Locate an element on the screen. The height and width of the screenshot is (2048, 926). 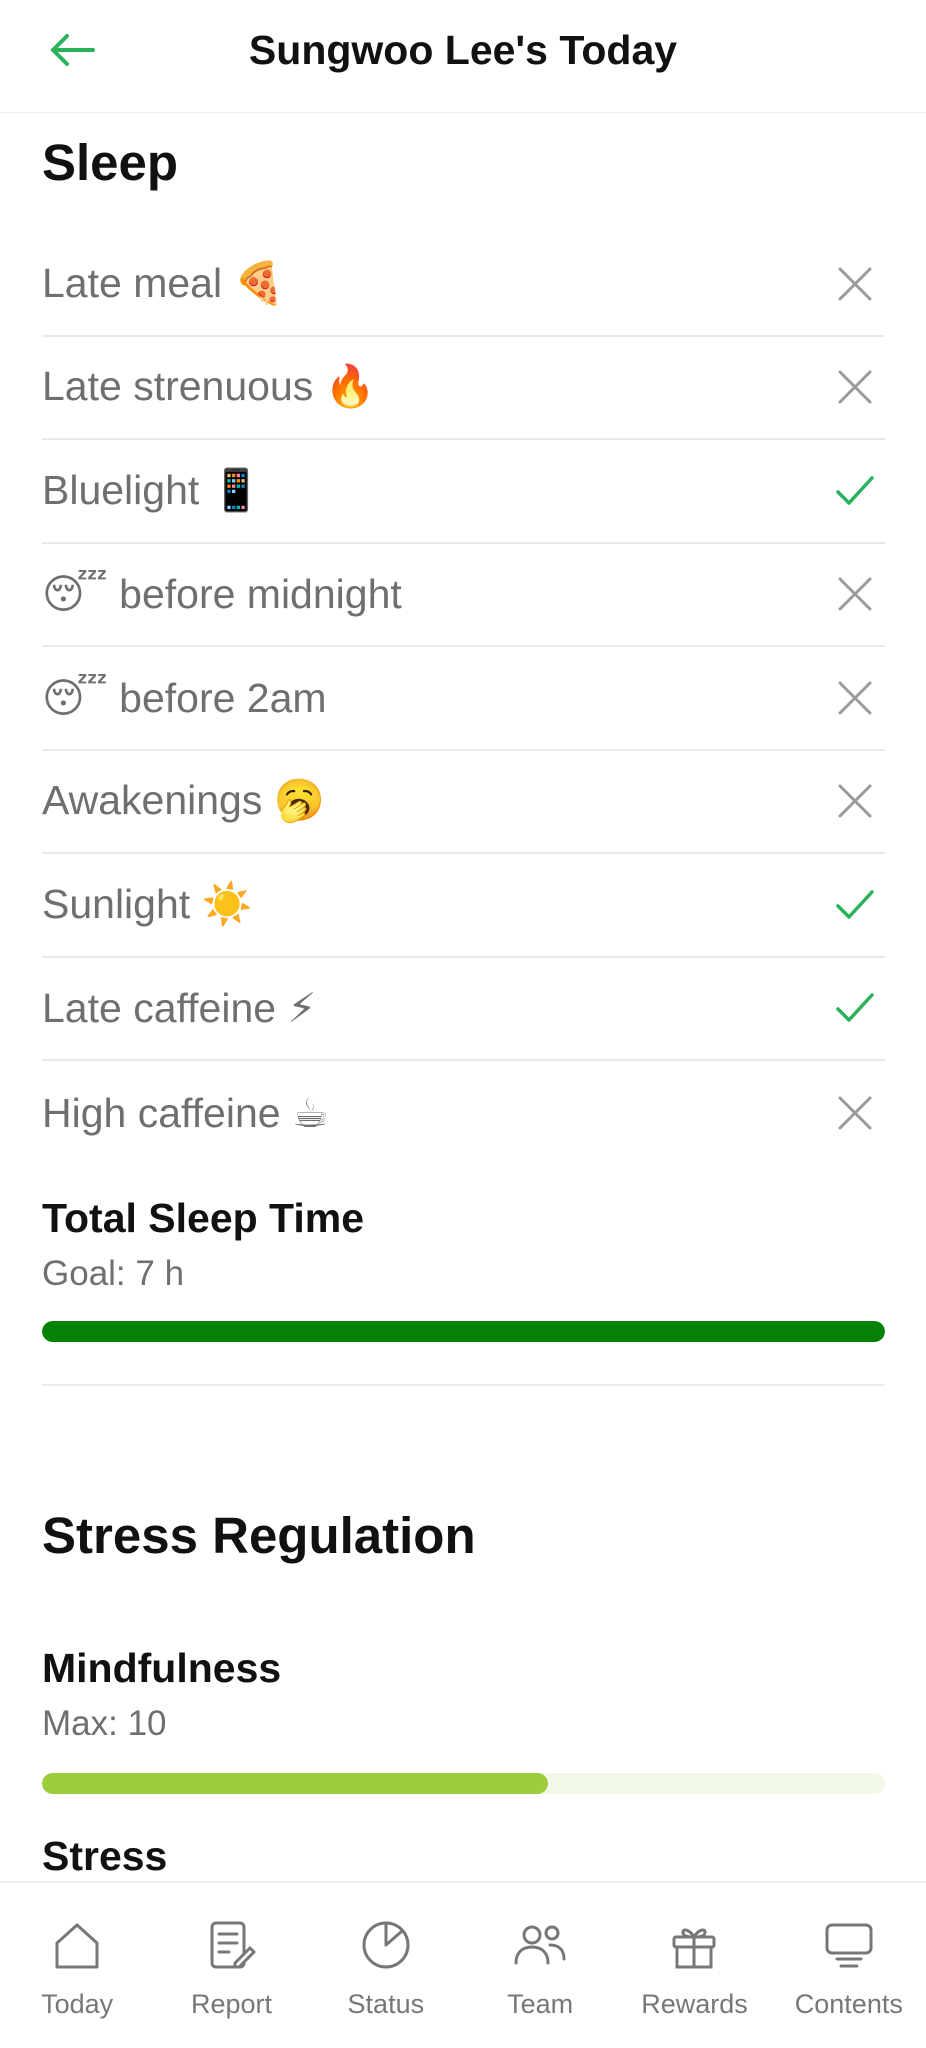
tab-label: Status is located at coordinates (386, 2004).